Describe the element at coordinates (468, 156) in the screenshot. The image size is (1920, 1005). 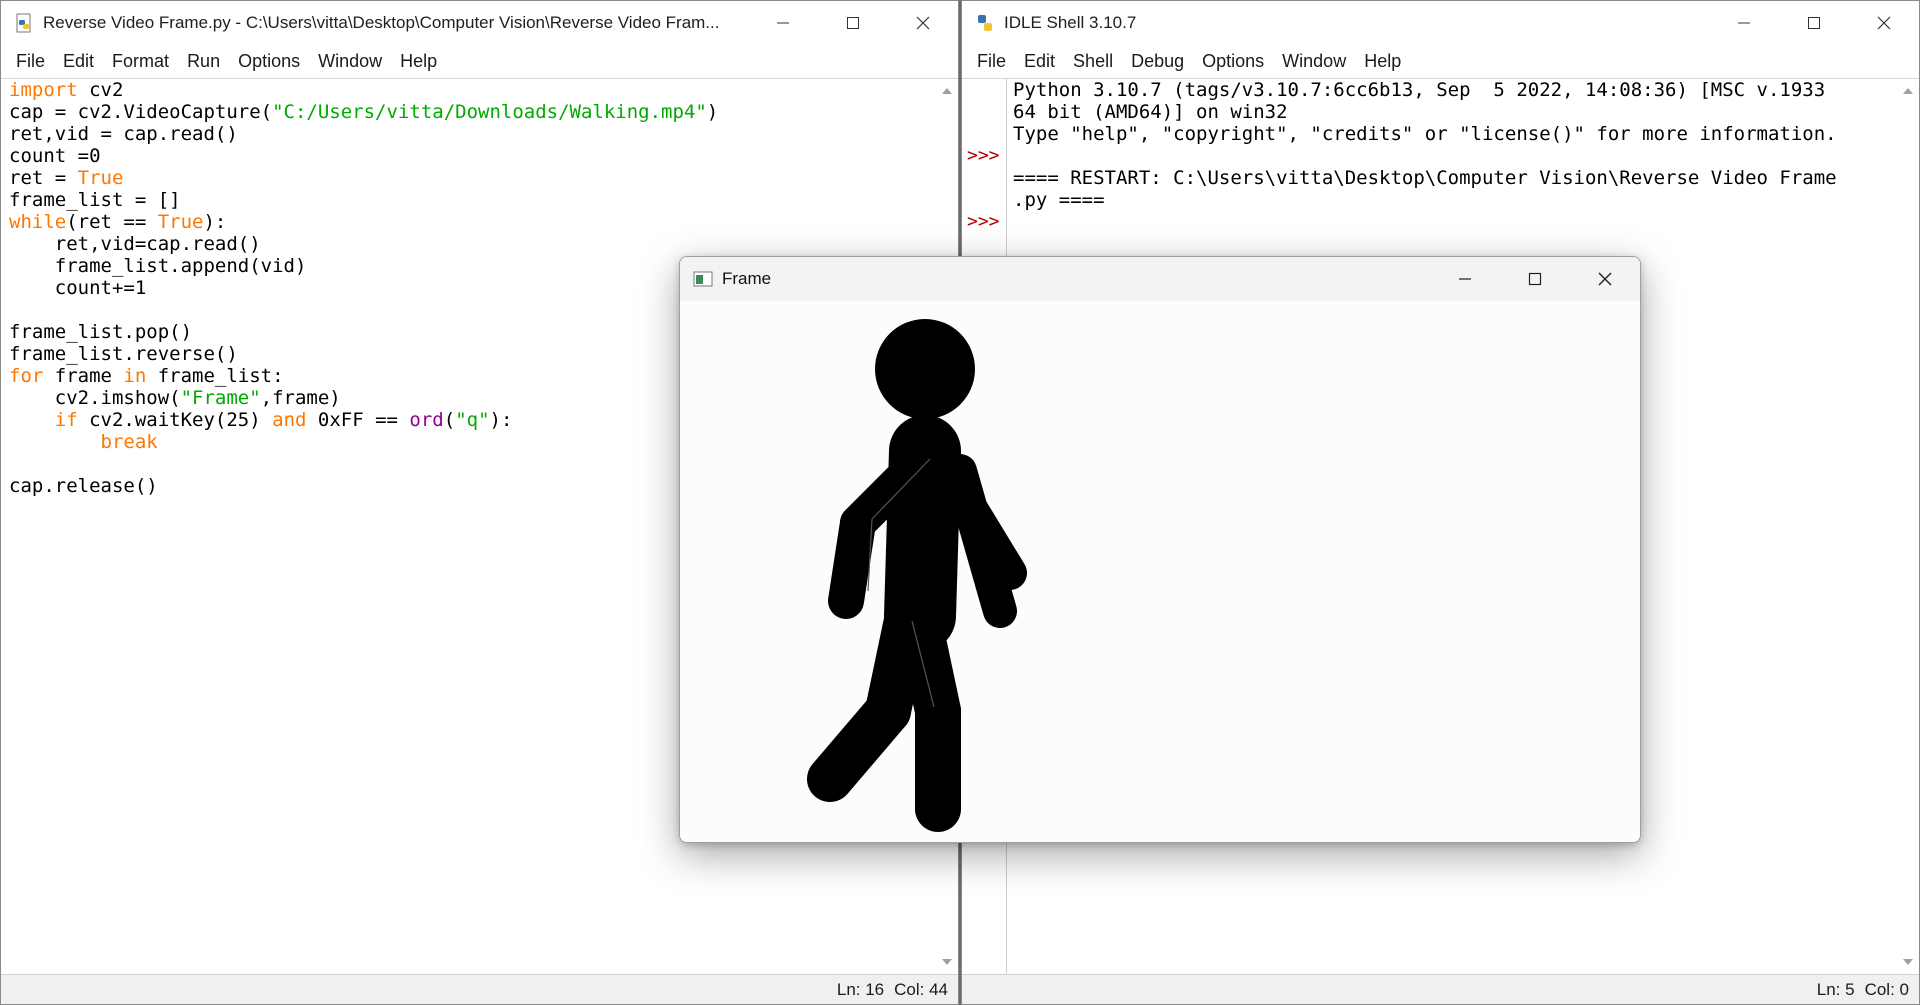
I see `code-line: count =0` at that location.